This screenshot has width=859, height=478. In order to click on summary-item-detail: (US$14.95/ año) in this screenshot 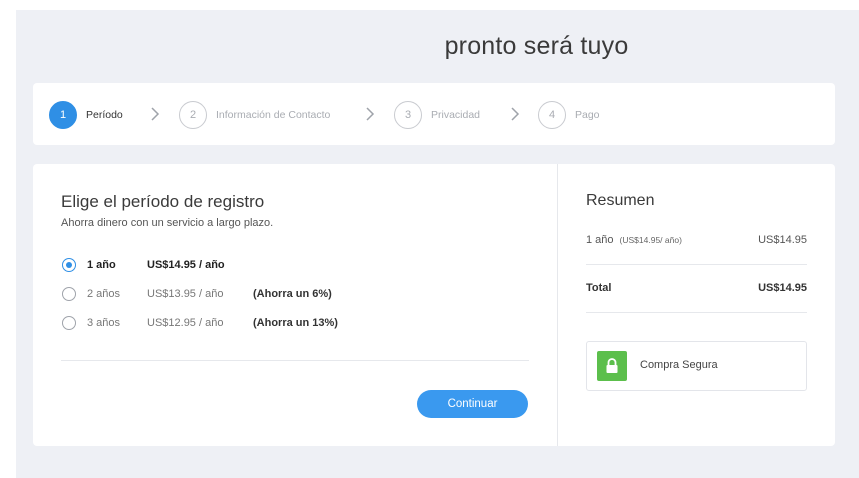, I will do `click(650, 240)`.